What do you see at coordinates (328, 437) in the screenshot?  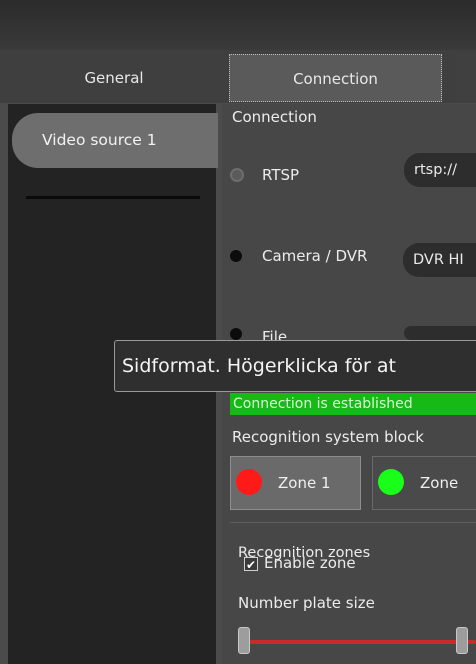 I see `recognition-block-title: Recognition system block` at bounding box center [328, 437].